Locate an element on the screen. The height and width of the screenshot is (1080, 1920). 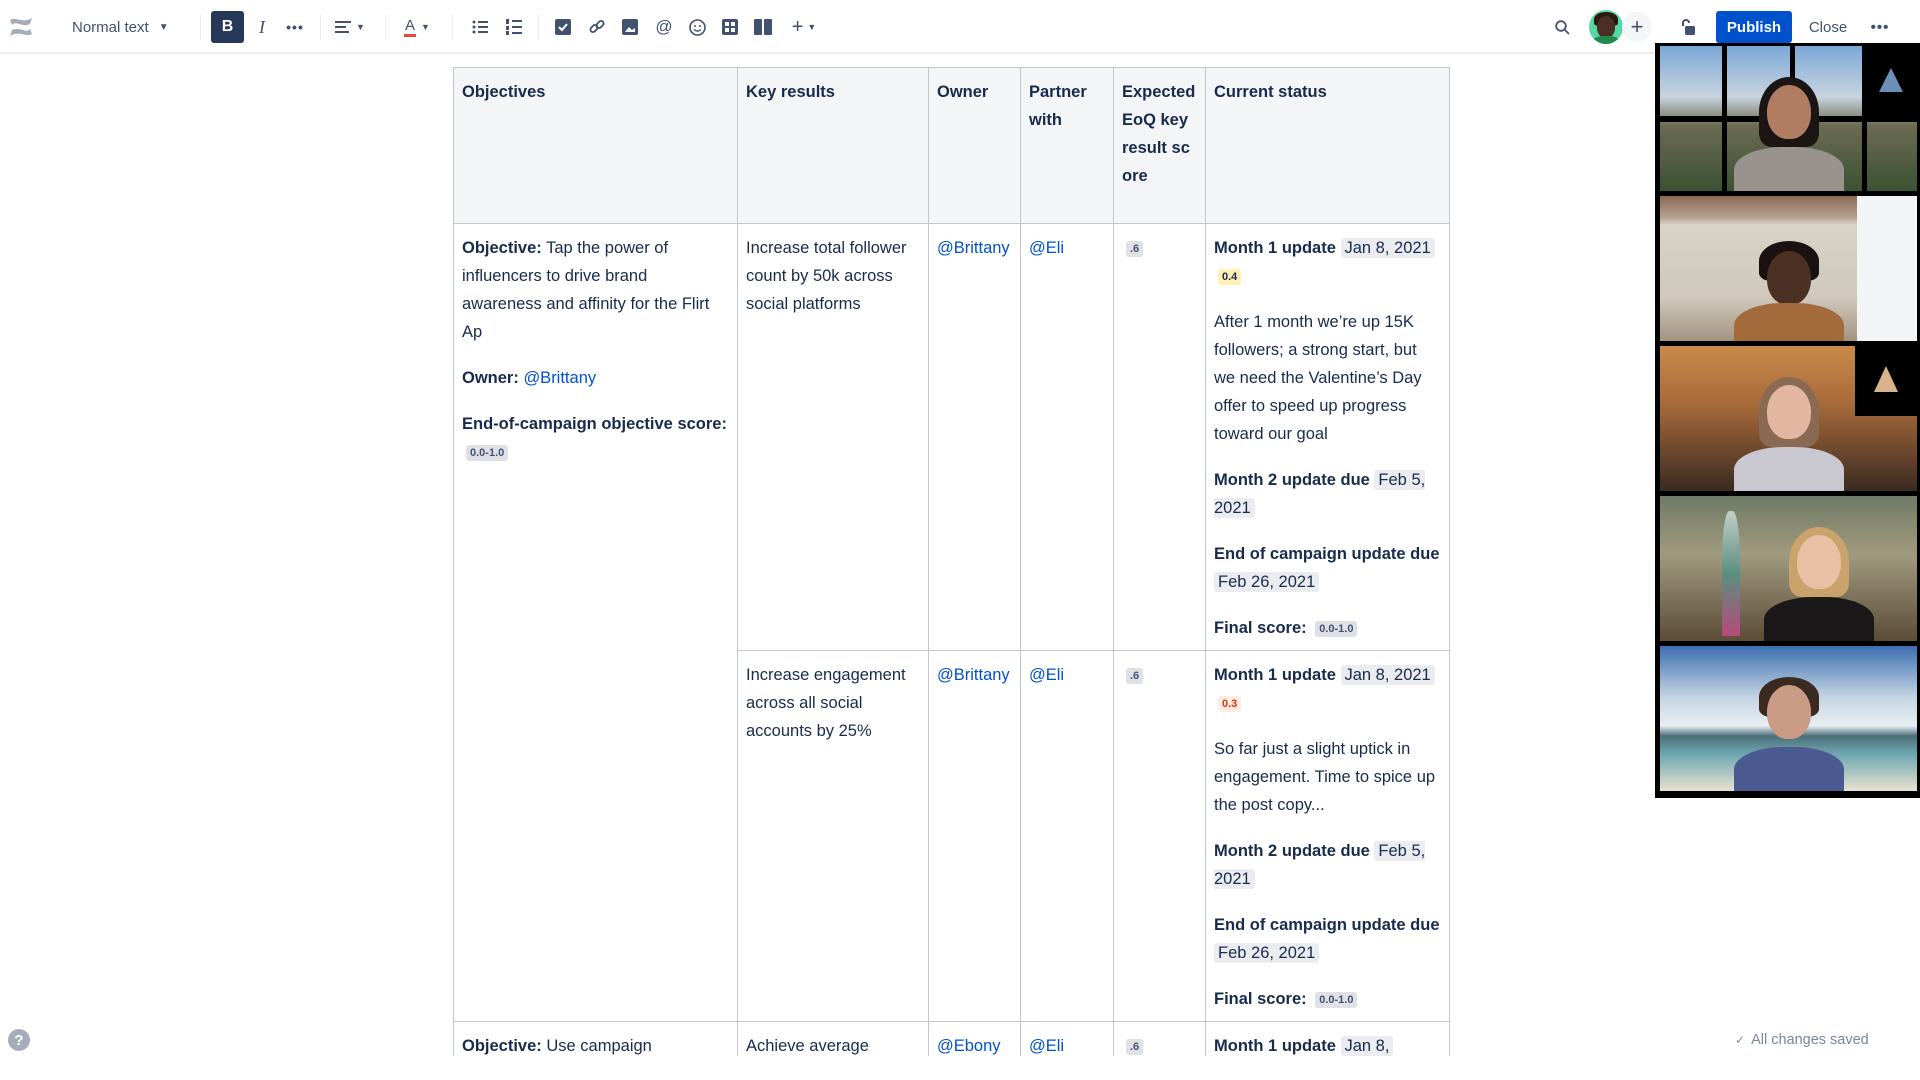
columns-icon is located at coordinates (763, 27).